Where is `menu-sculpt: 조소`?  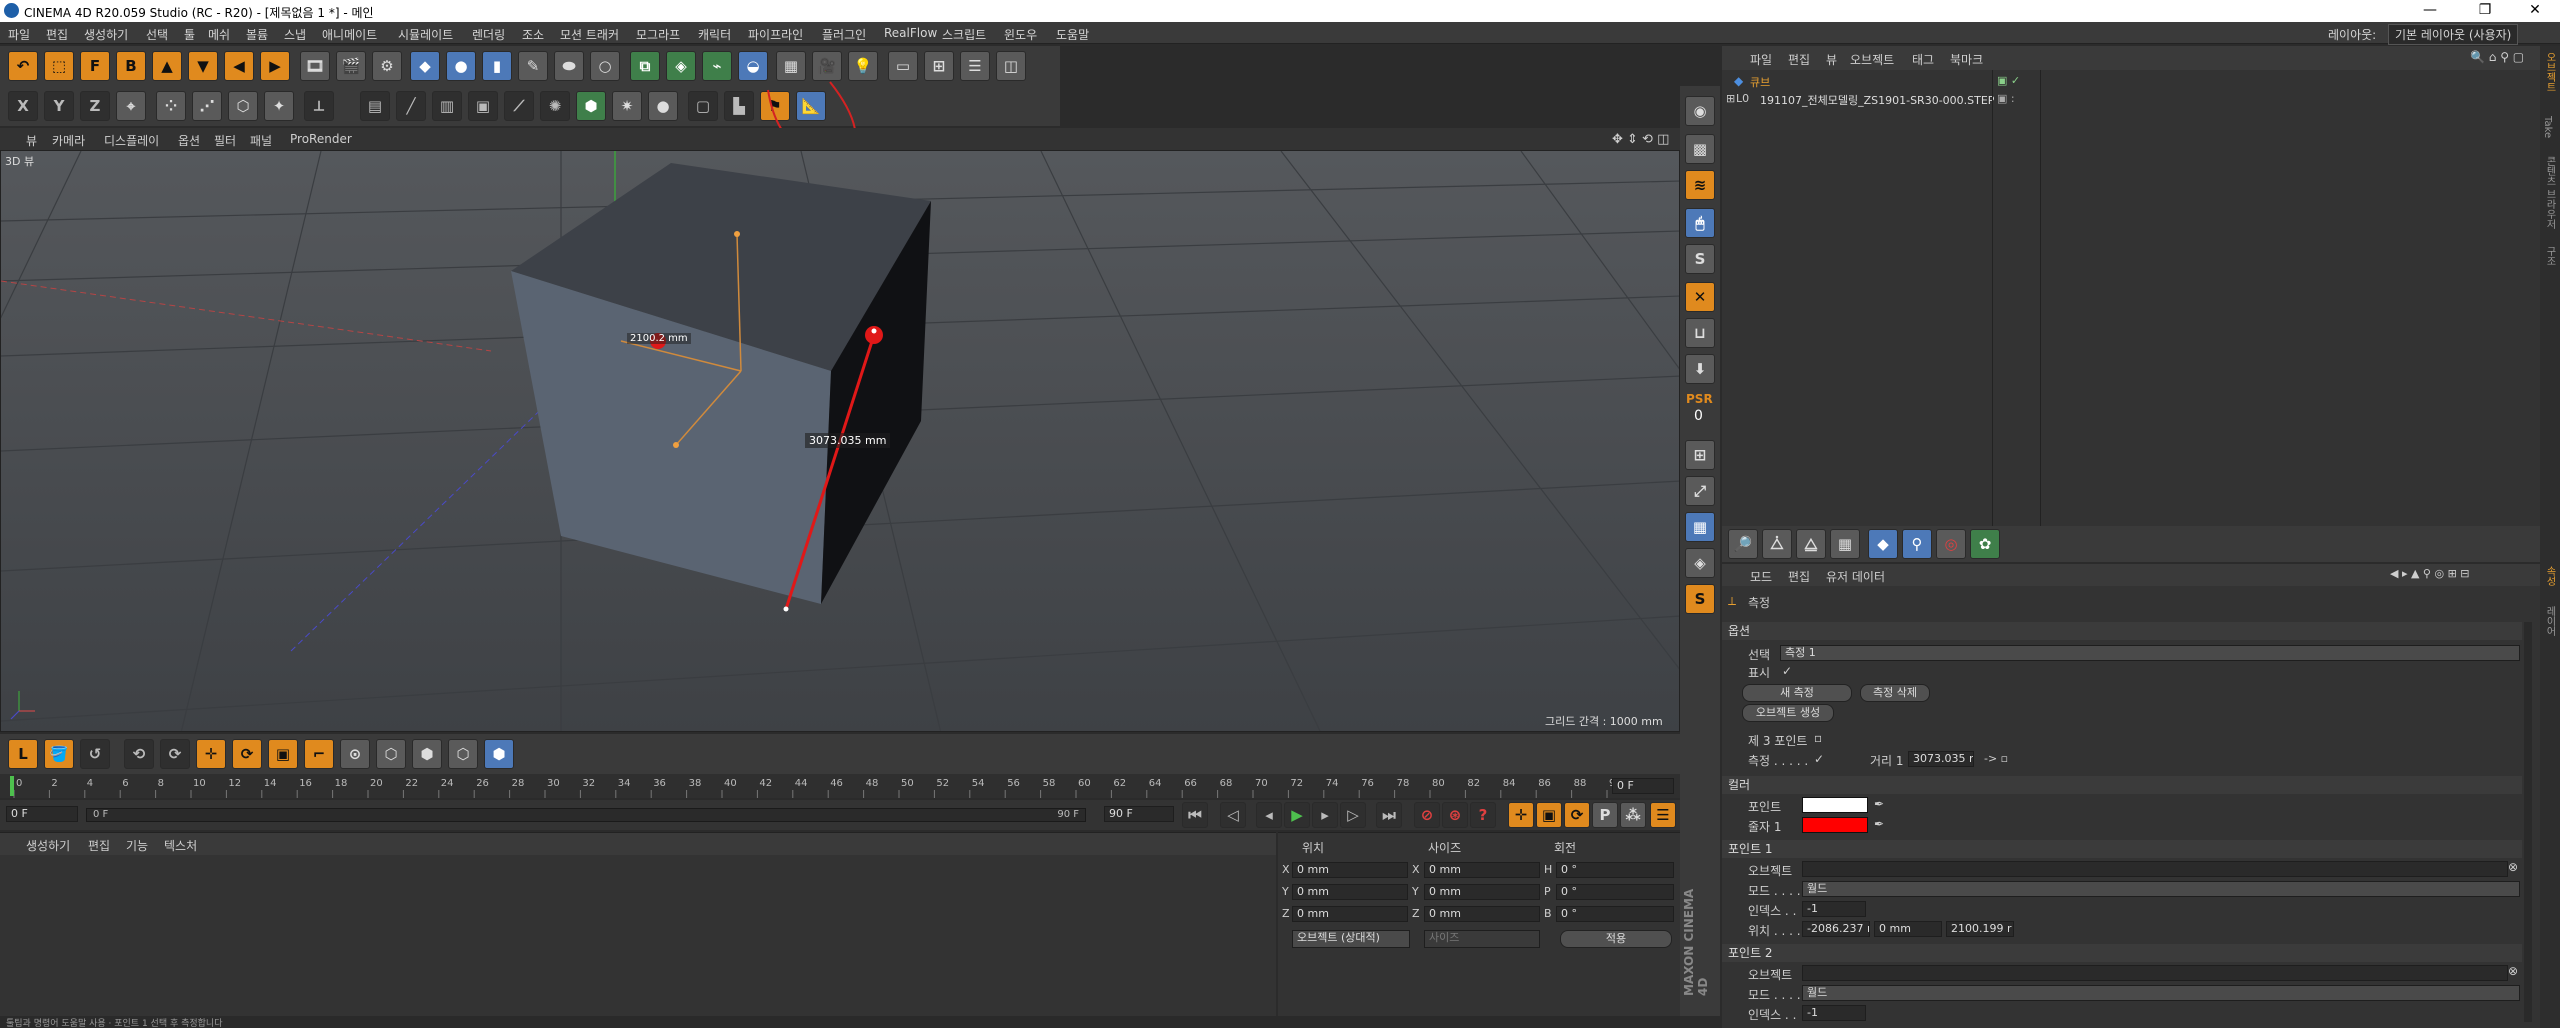 menu-sculpt: 조소 is located at coordinates (533, 34).